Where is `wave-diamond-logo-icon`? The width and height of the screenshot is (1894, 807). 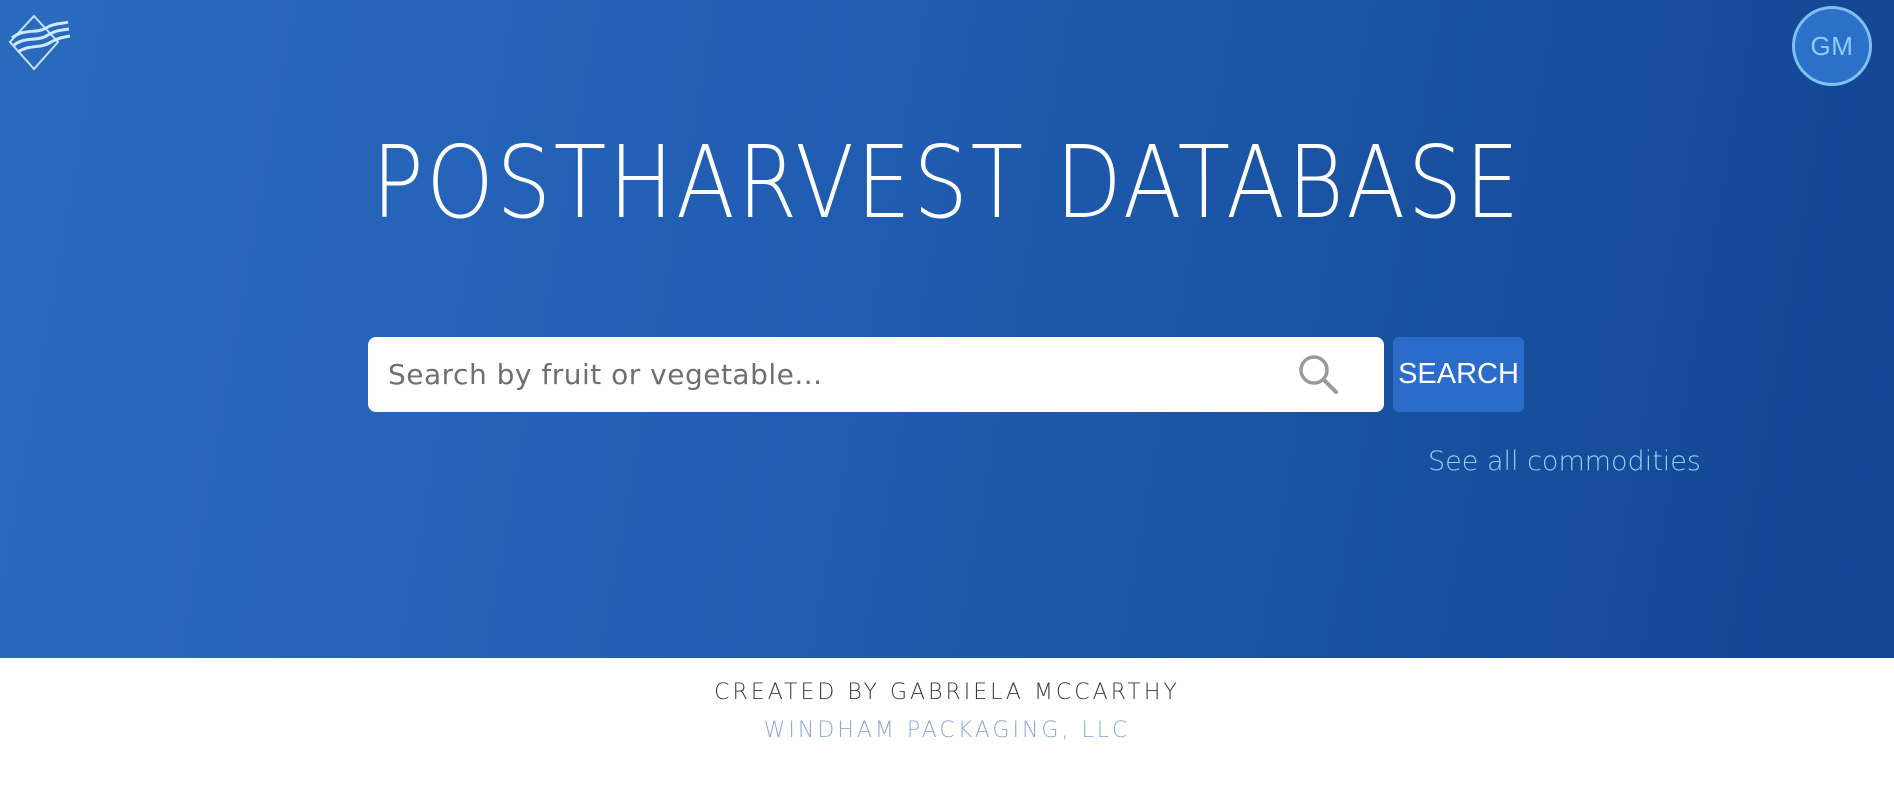
wave-diamond-logo-icon is located at coordinates (40, 43).